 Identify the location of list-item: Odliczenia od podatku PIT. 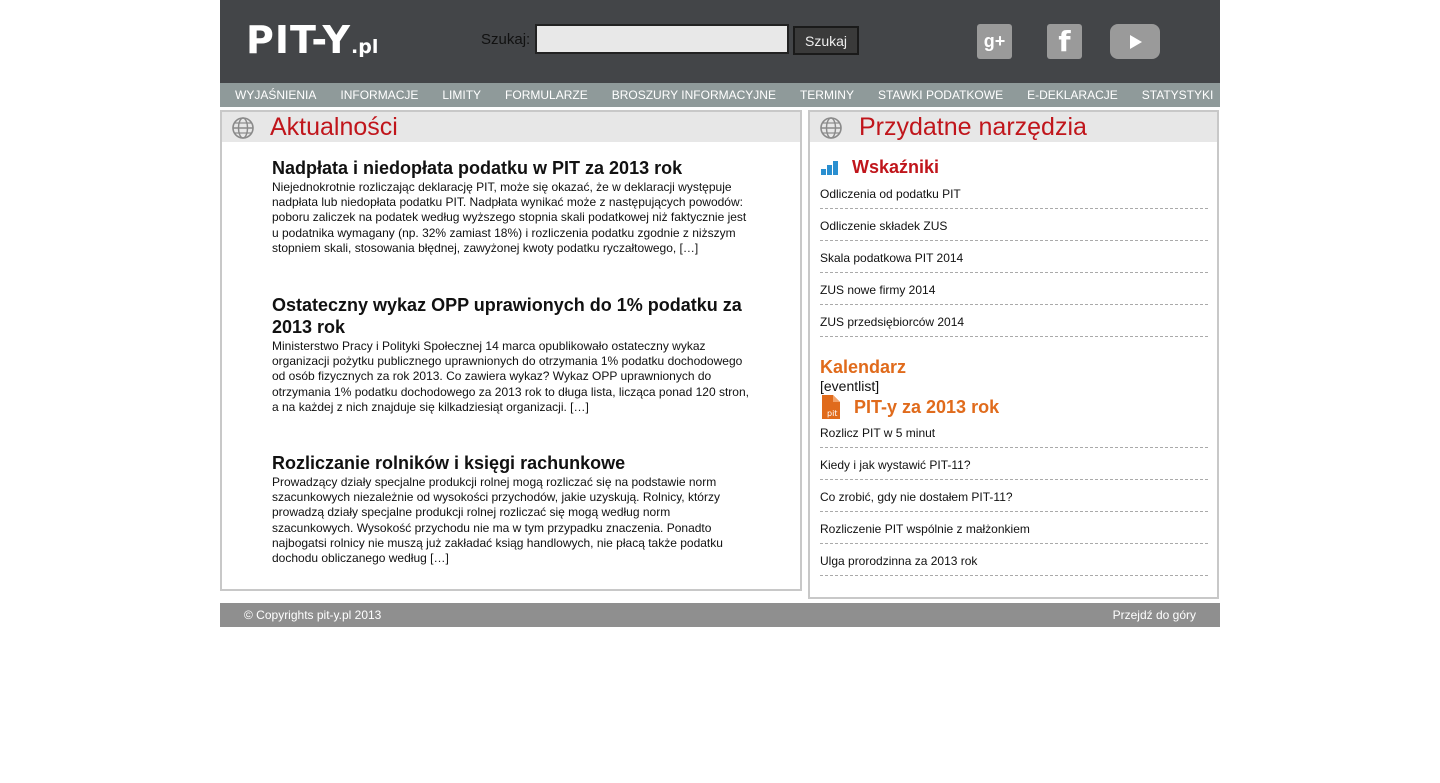
(1014, 193).